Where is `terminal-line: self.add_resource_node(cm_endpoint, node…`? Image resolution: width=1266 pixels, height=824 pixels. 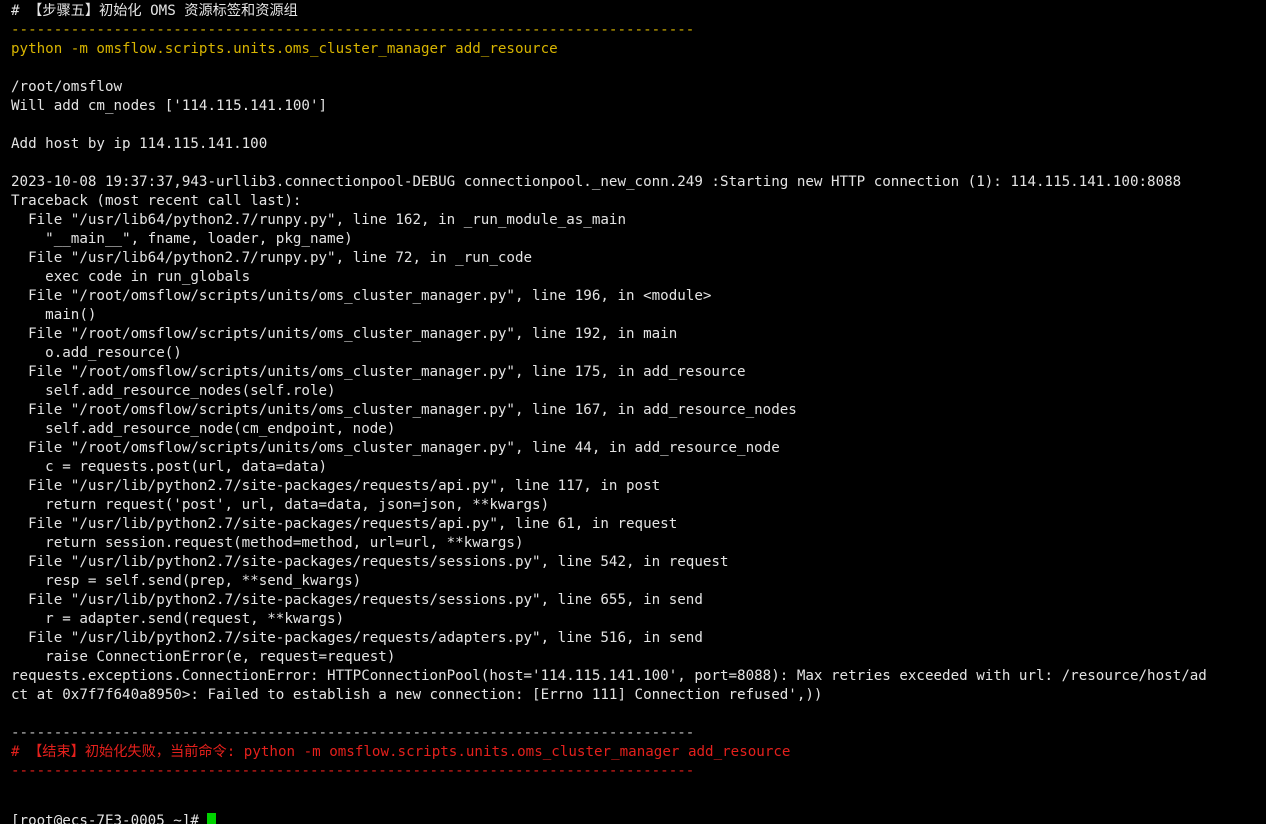
terminal-line: self.add_resource_node(cm_endpoint, node… is located at coordinates (203, 429).